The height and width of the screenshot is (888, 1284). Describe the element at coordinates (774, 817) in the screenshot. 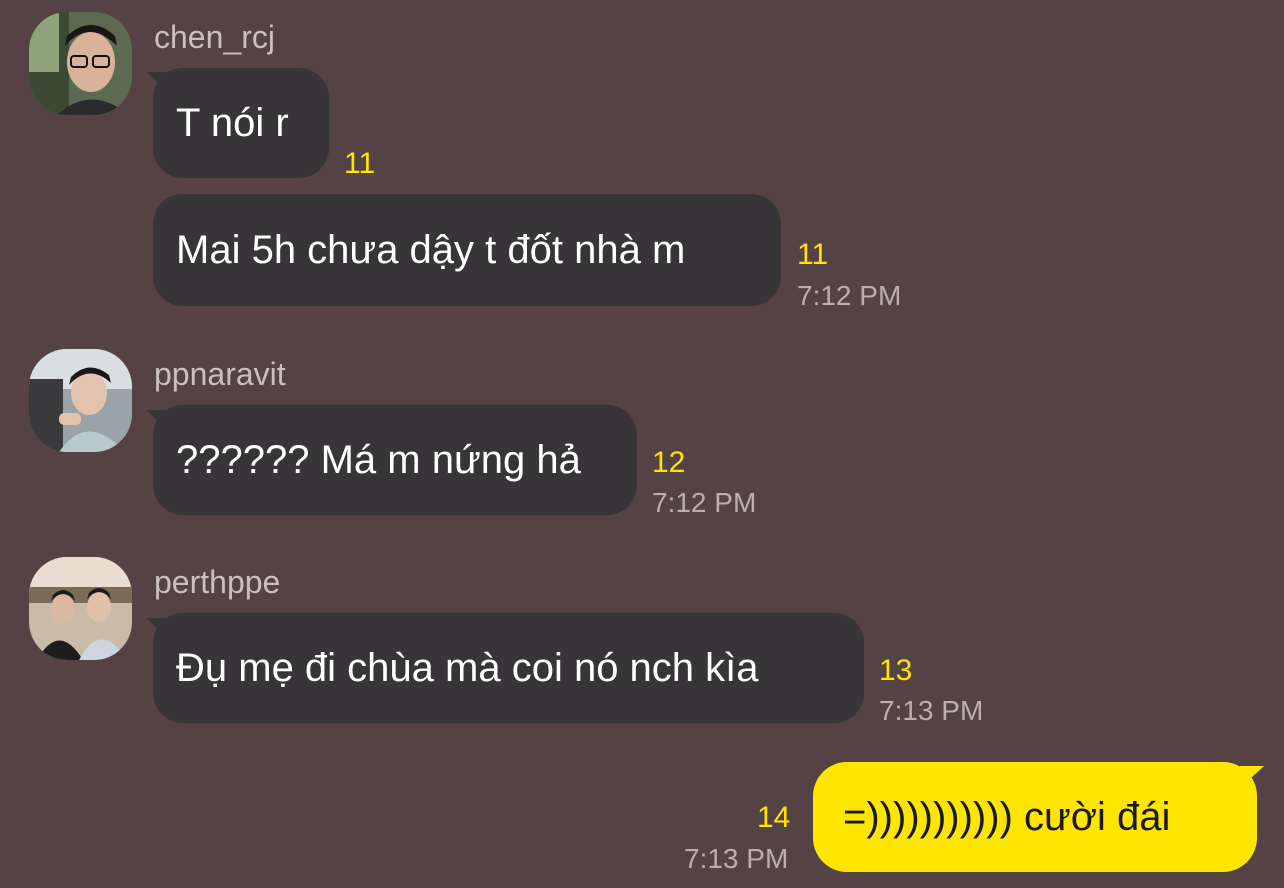

I see `unread-count: 14` at that location.